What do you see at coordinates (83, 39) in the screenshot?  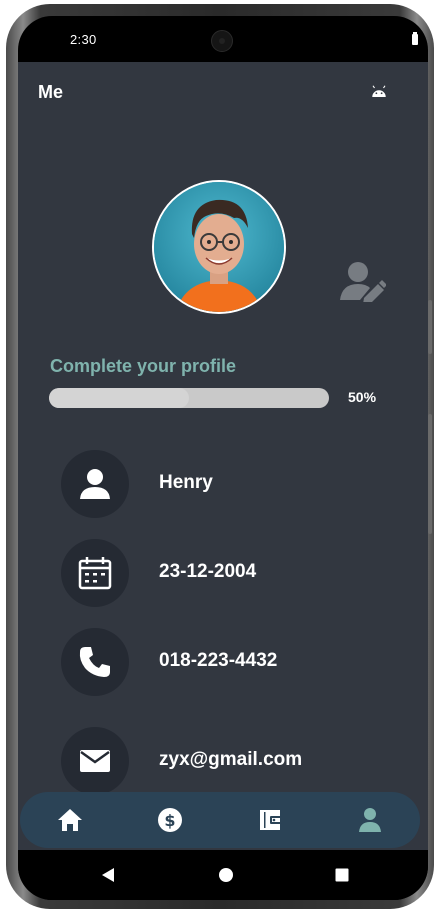 I see `status-time: 2:30` at bounding box center [83, 39].